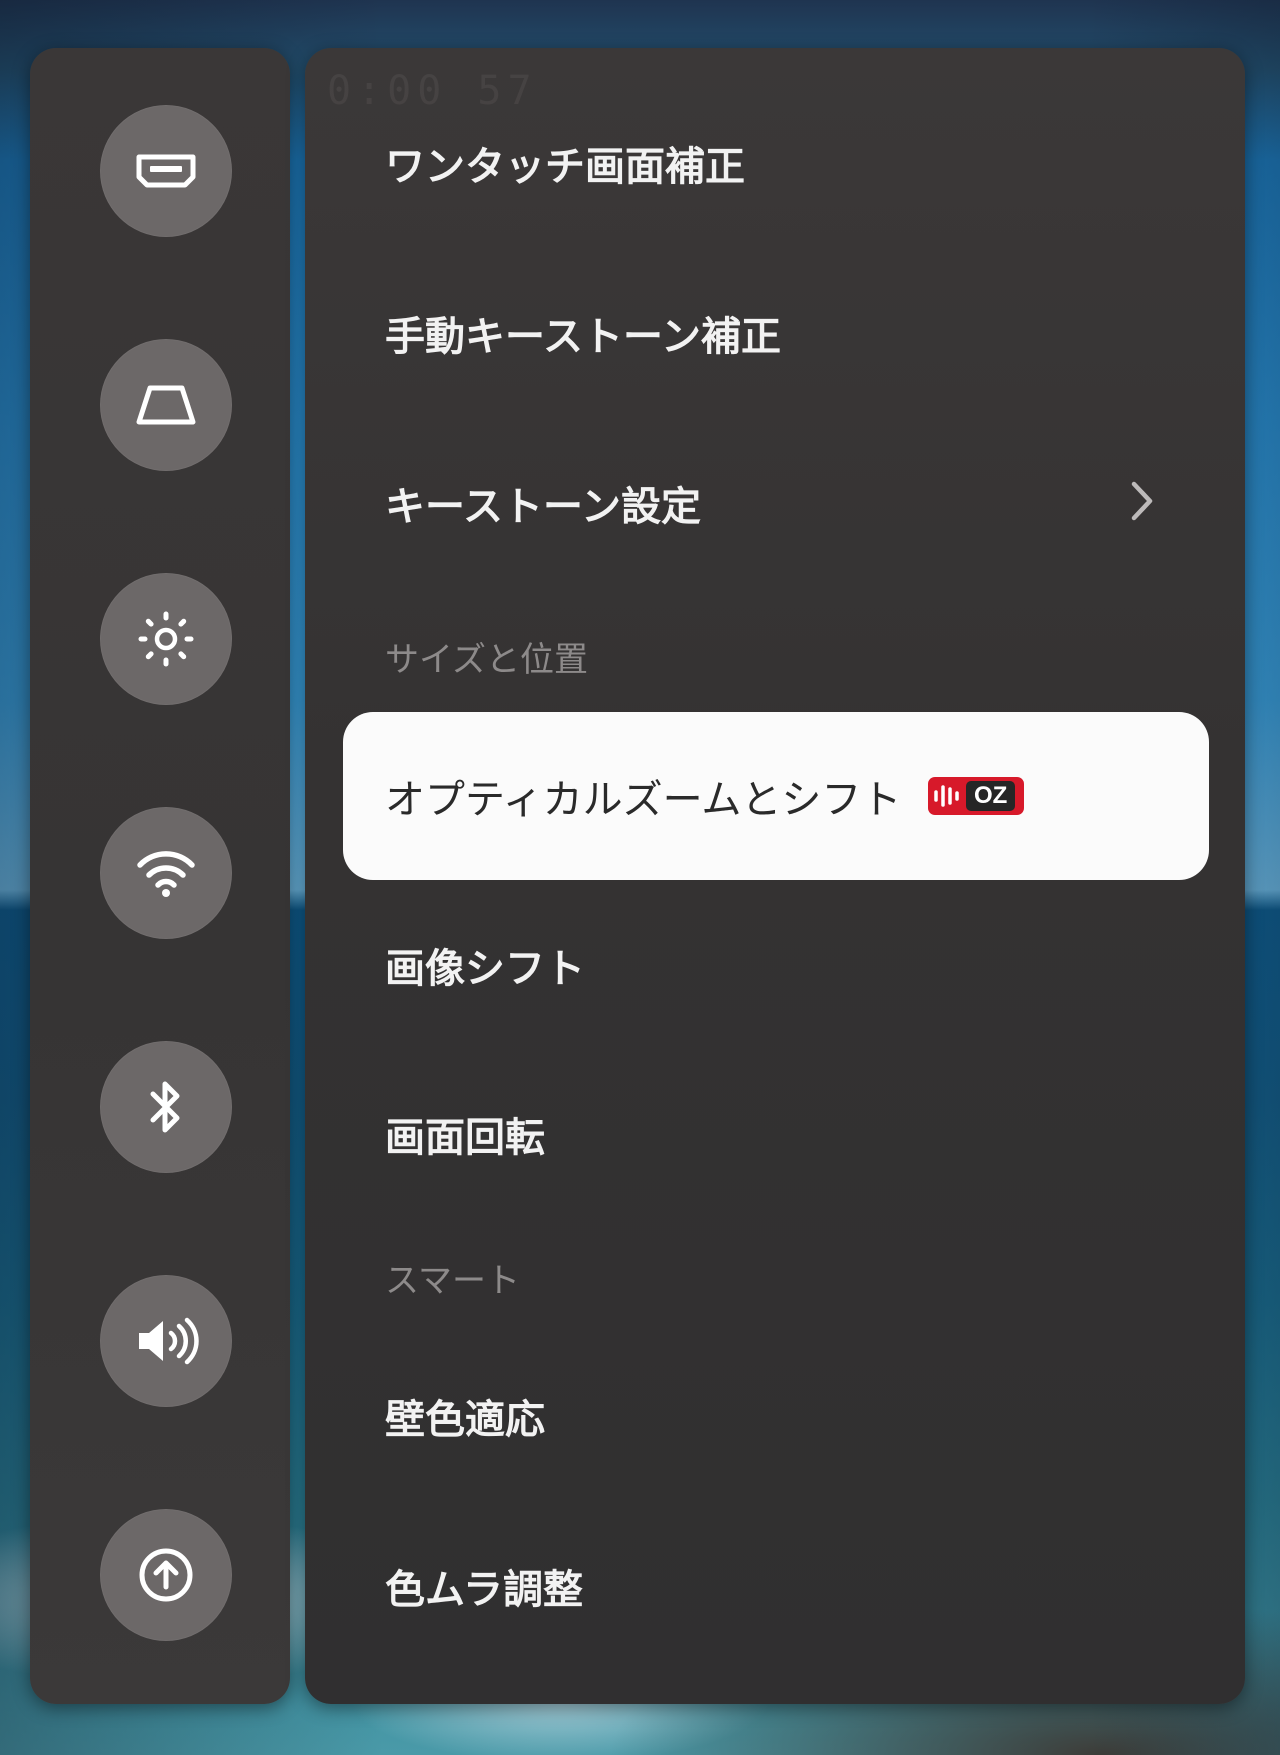  Describe the element at coordinates (543, 507) in the screenshot. I see `menu-item-label: キーストーン設定` at that location.